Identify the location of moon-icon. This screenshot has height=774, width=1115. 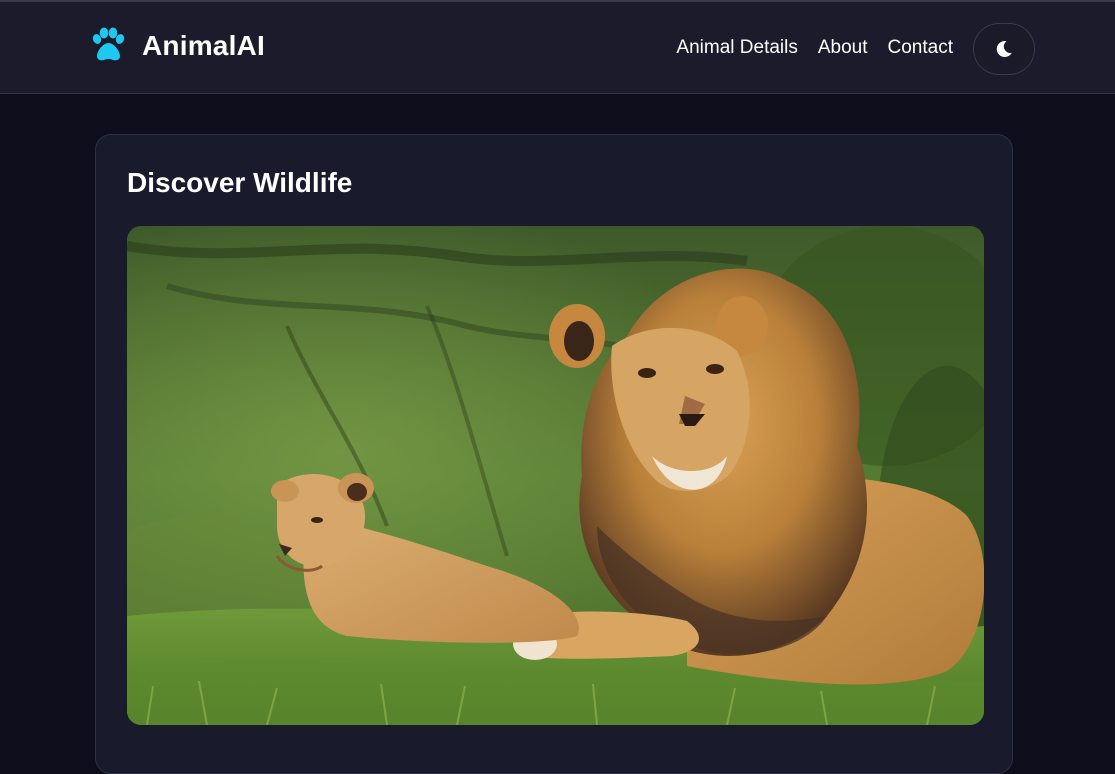
(1004, 49).